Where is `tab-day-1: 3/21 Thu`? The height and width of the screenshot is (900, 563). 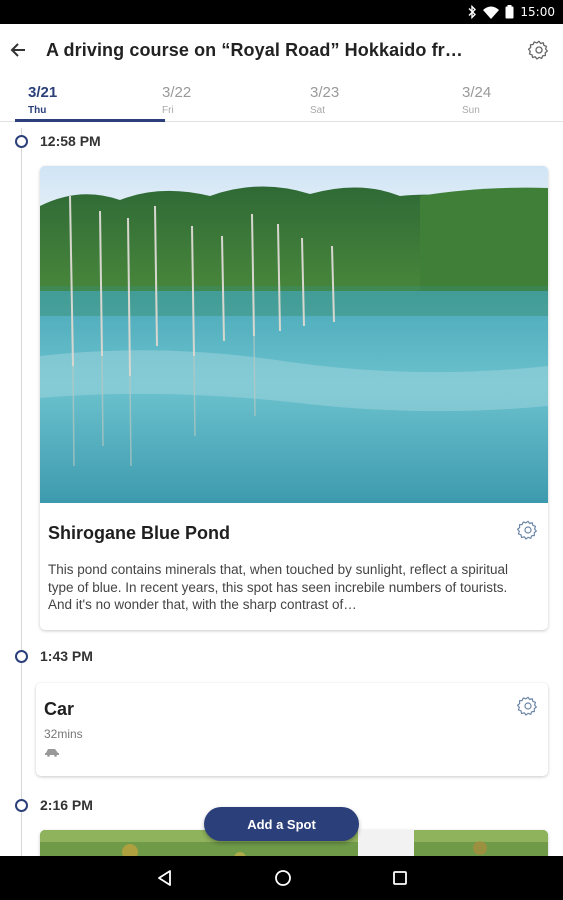
tab-day-1: 3/21 Thu is located at coordinates (82, 99).